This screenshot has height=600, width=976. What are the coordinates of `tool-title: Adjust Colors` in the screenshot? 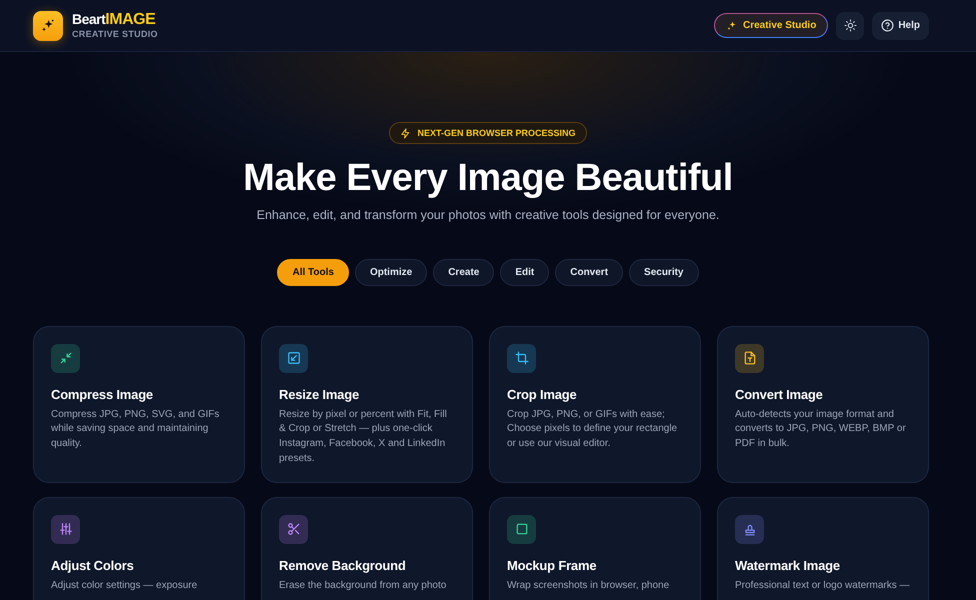 It's located at (93, 565).